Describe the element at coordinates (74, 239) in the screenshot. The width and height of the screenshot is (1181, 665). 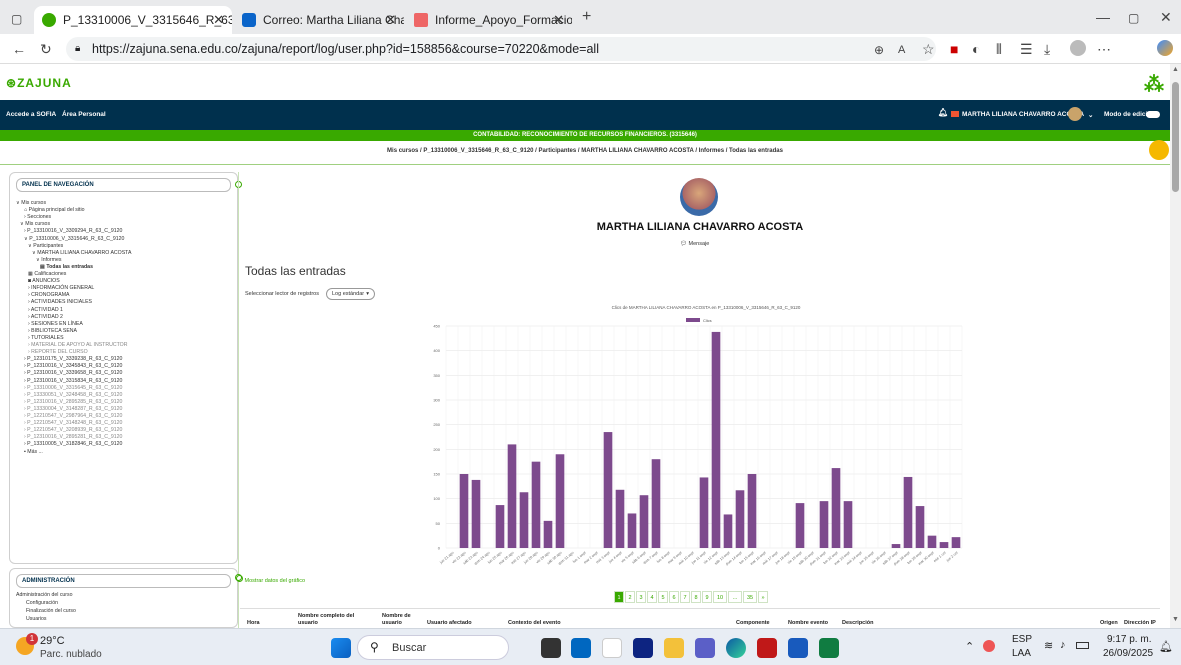
I see `sidebar-item: ∨ P_13310006_V_3315646_R_63_C_9120` at that location.